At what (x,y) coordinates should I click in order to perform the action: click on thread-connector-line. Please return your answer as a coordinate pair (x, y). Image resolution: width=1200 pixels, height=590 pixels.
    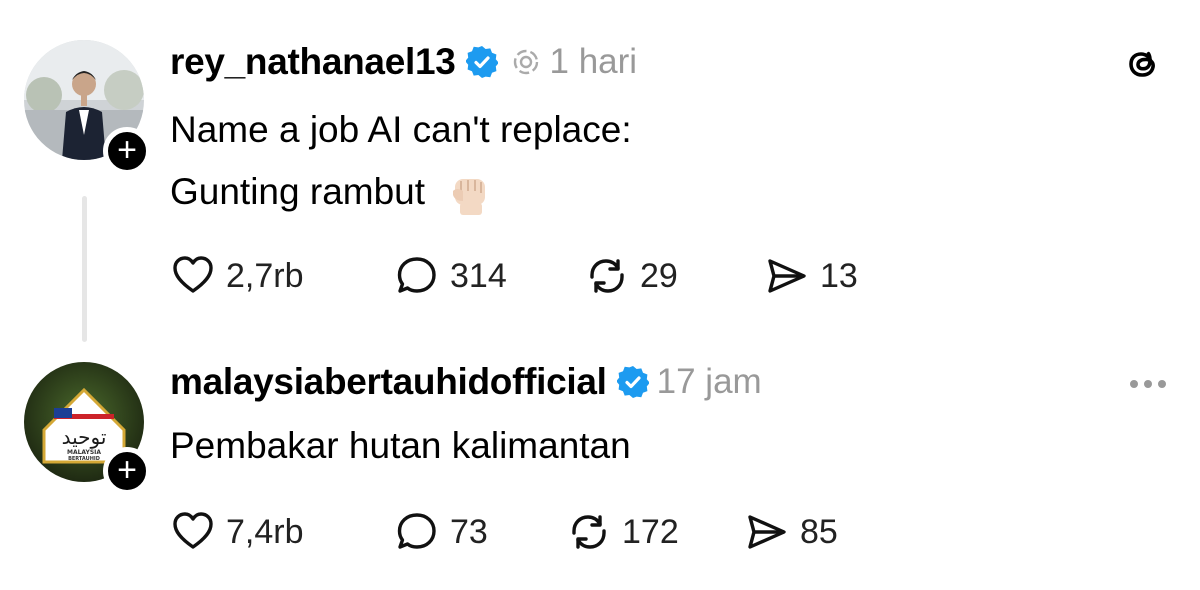
    Looking at the image, I should click on (84, 269).